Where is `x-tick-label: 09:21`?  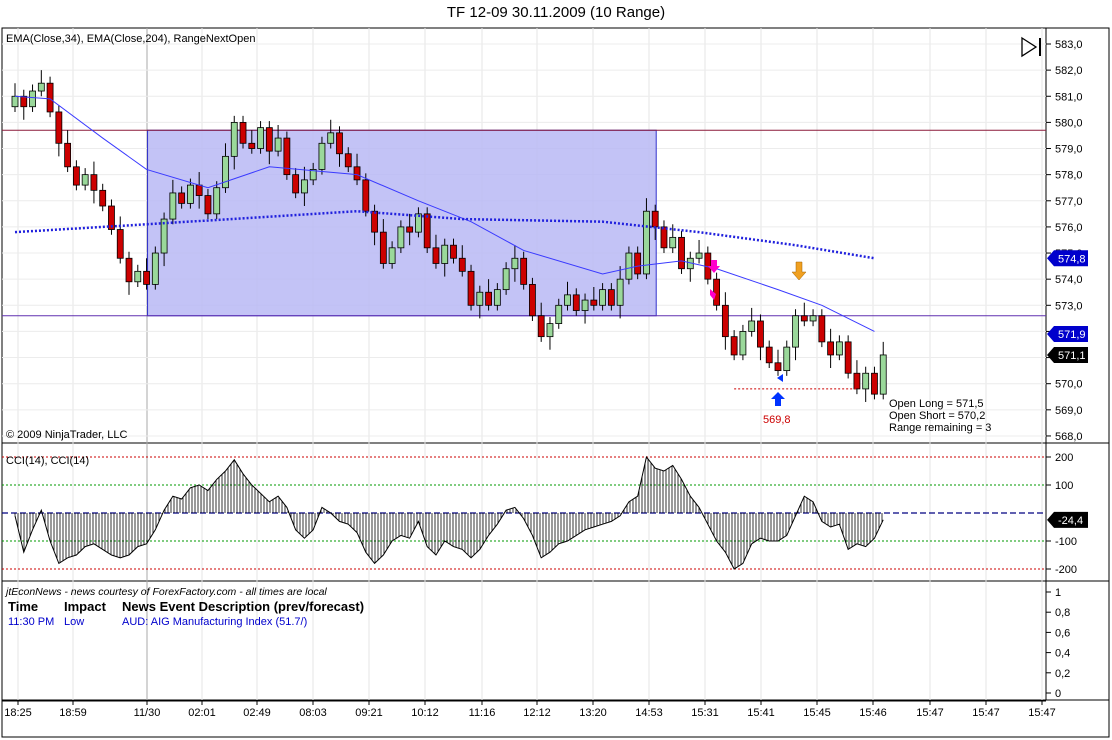
x-tick-label: 09:21 is located at coordinates (369, 713).